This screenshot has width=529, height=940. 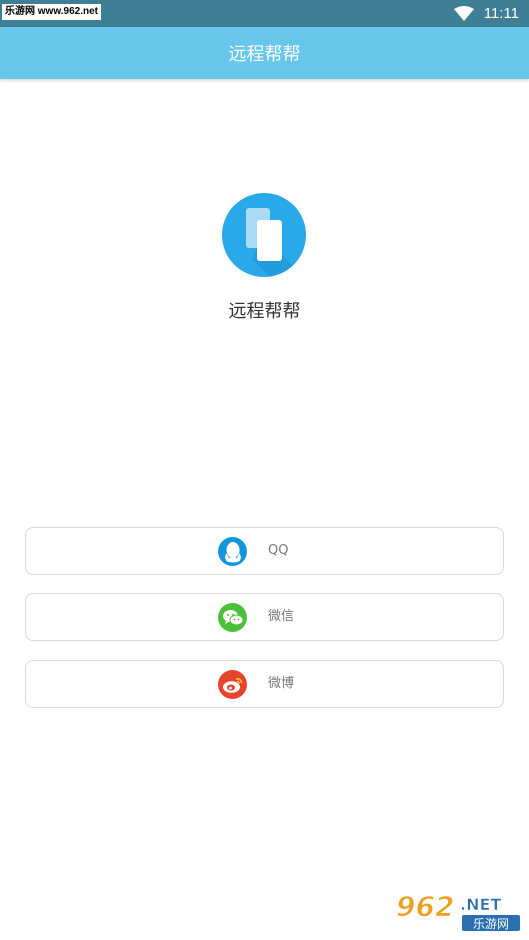 I want to click on clock: 11:11, so click(x=501, y=13).